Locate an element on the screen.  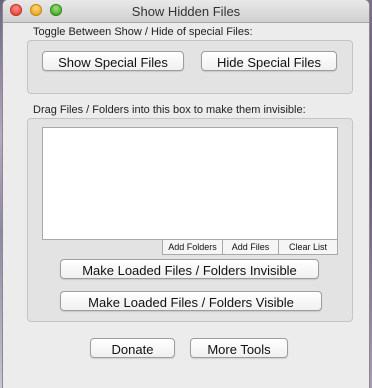
show-special-files-button: Show Special Files is located at coordinates (113, 61).